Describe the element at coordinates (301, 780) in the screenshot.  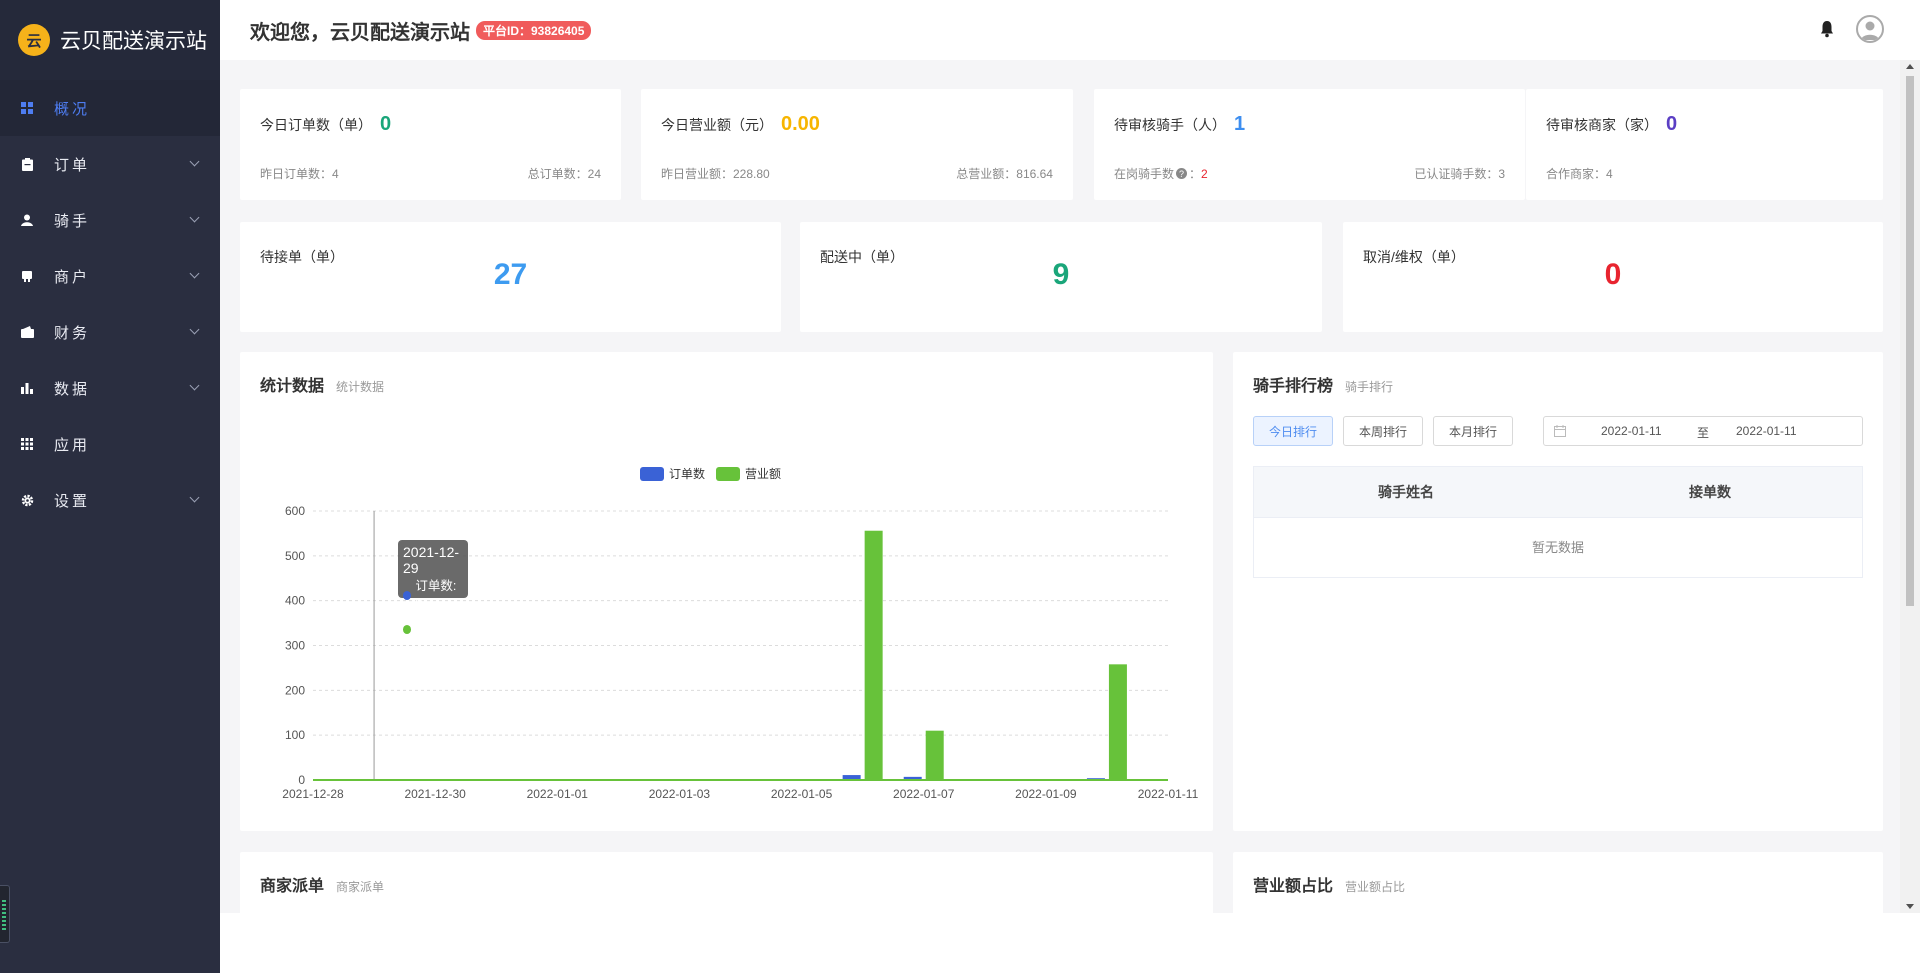
I see `y-tick-label: 0` at that location.